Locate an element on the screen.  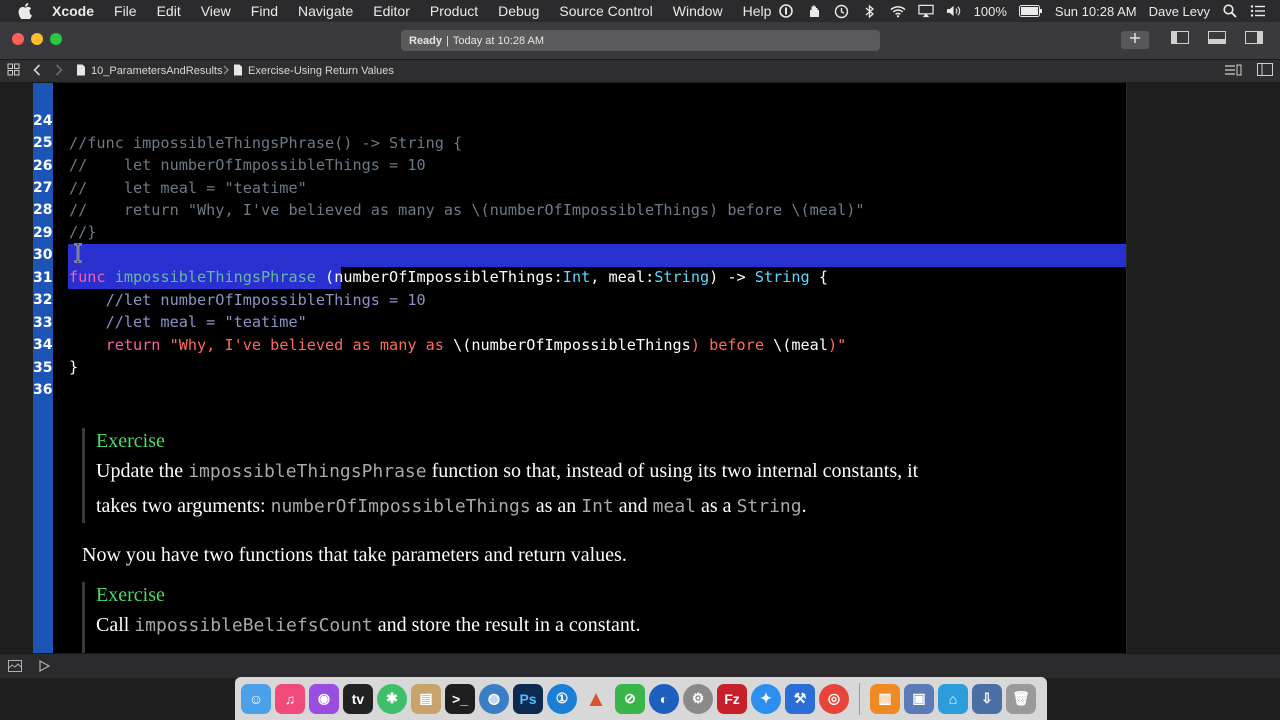
menu-file: File is located at coordinates (125, 11).